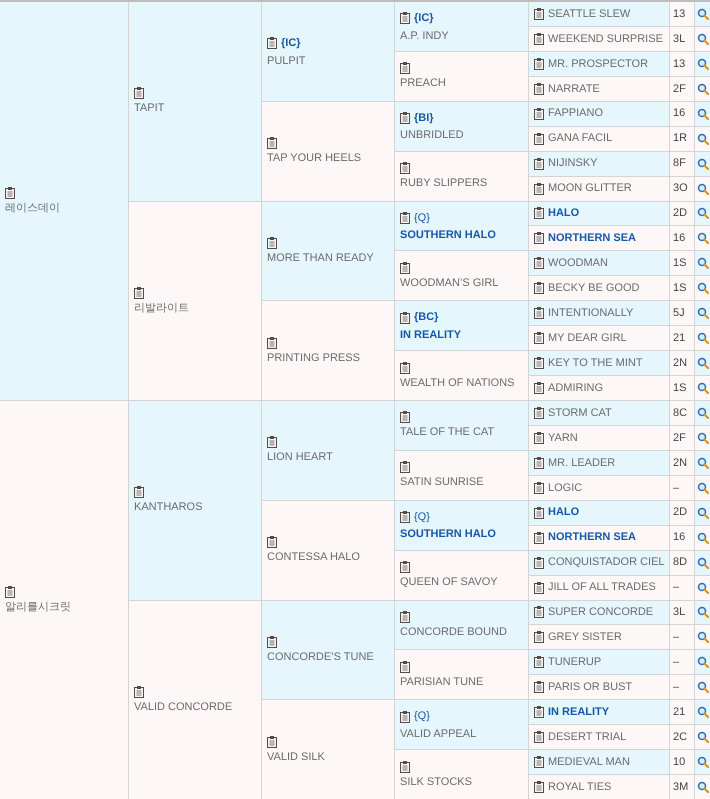 The width and height of the screenshot is (710, 799). What do you see at coordinates (195, 108) in the screenshot?
I see `horse-name: TAPIT` at bounding box center [195, 108].